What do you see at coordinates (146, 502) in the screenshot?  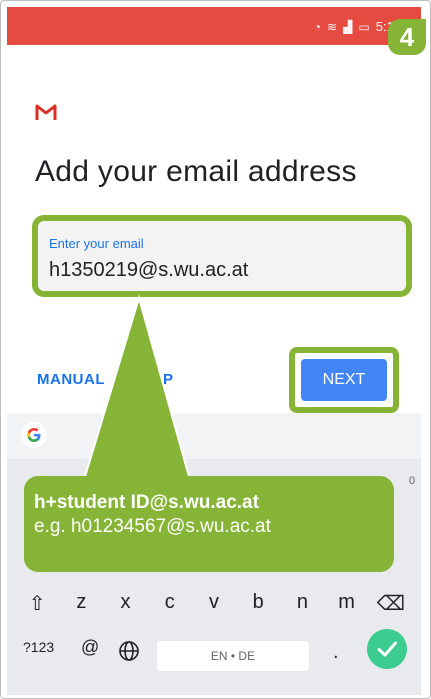 I see `callout-line-1: h+student ID@s.wu.ac.at` at bounding box center [146, 502].